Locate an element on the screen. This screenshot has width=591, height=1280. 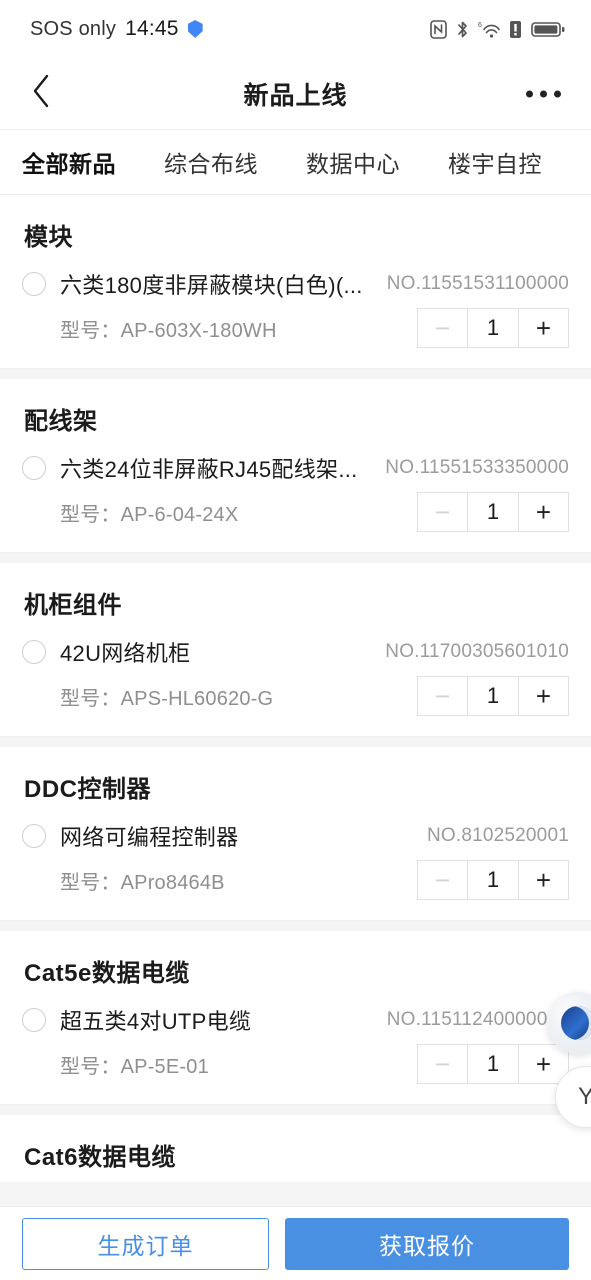
tab-data-center: 数据中心 is located at coordinates (353, 162).